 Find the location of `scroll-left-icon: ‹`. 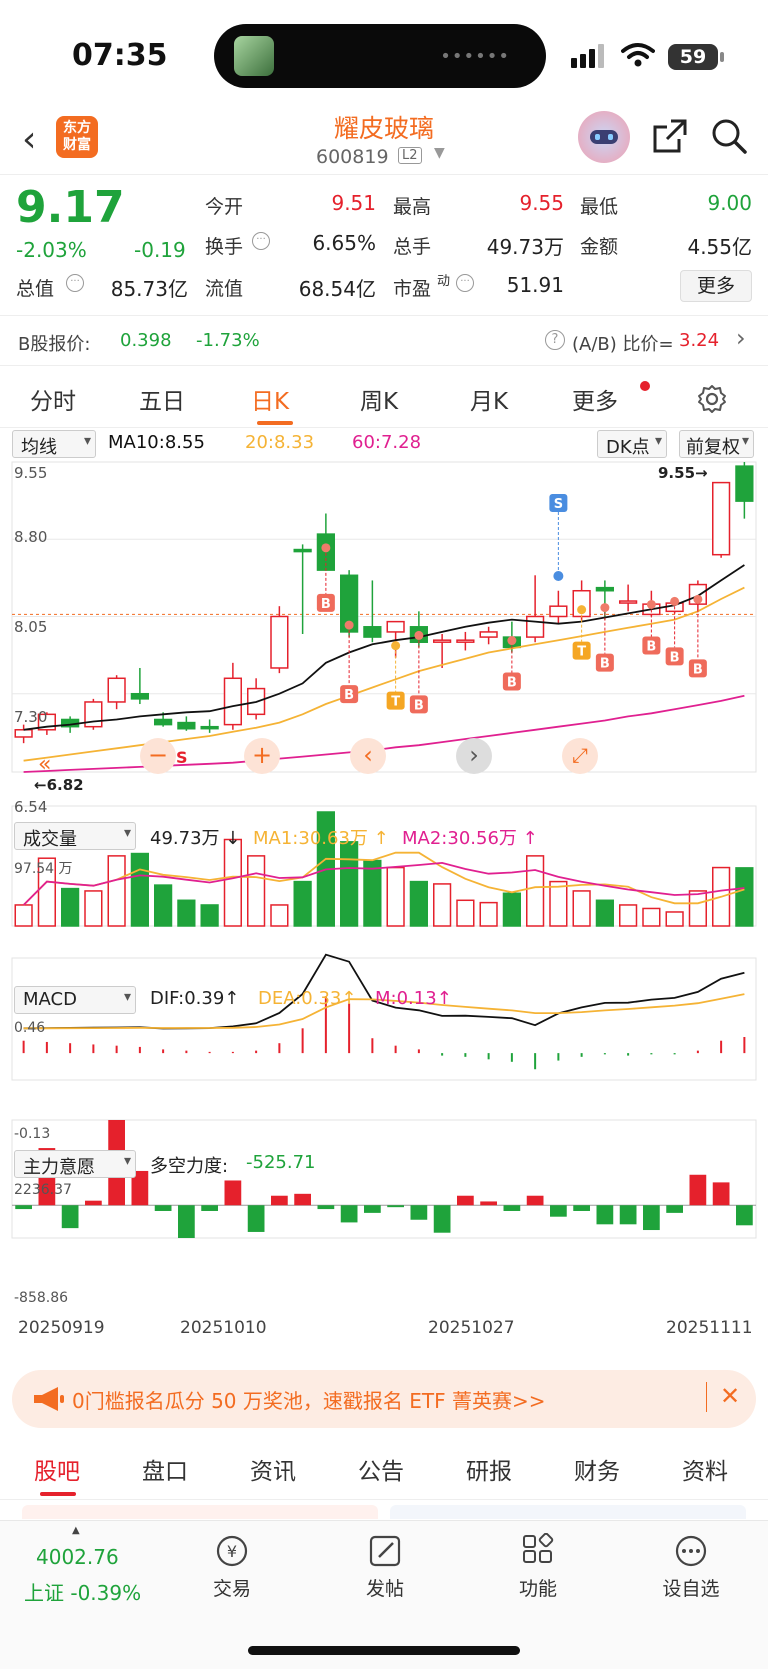

scroll-left-icon: ‹ is located at coordinates (368, 756).